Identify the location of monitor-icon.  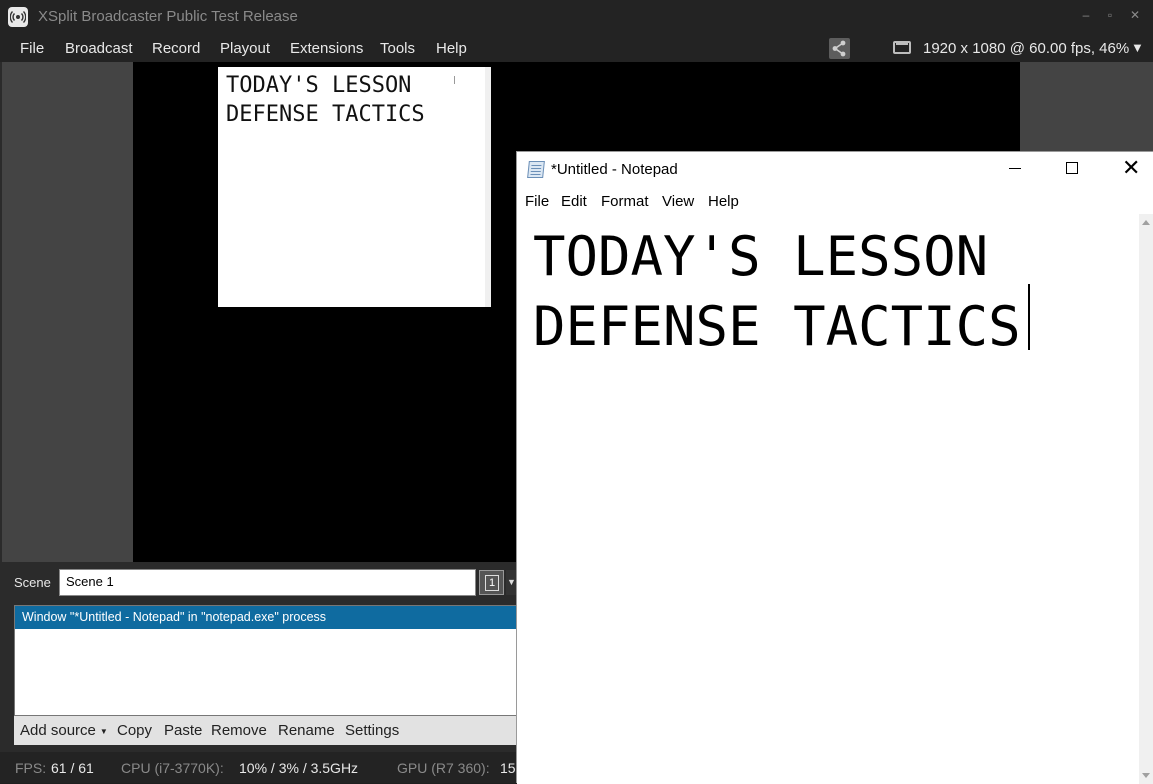
(902, 47).